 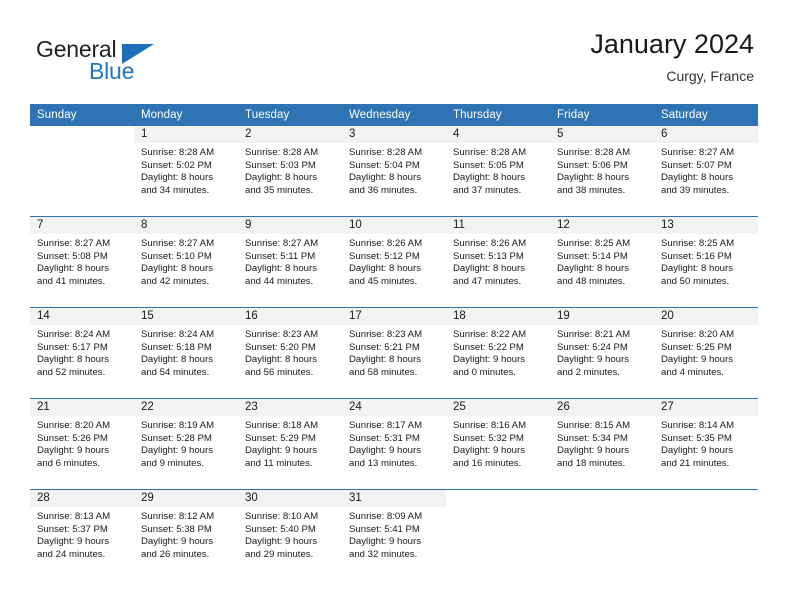 What do you see at coordinates (484, 372) in the screenshot?
I see `daylight-line-2: and 0 minutes.` at bounding box center [484, 372].